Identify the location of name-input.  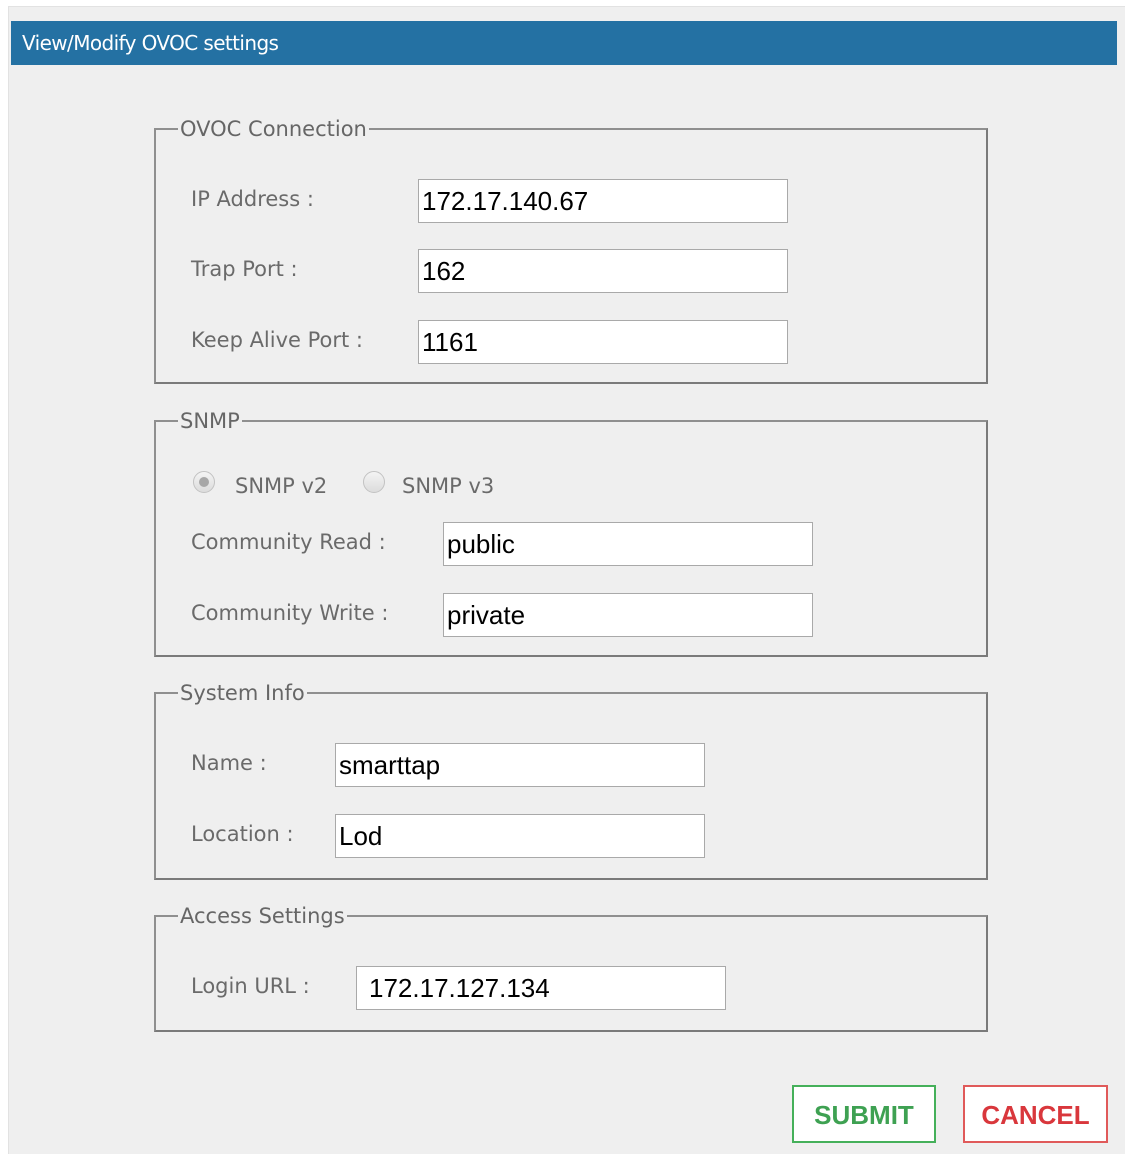
(520, 765).